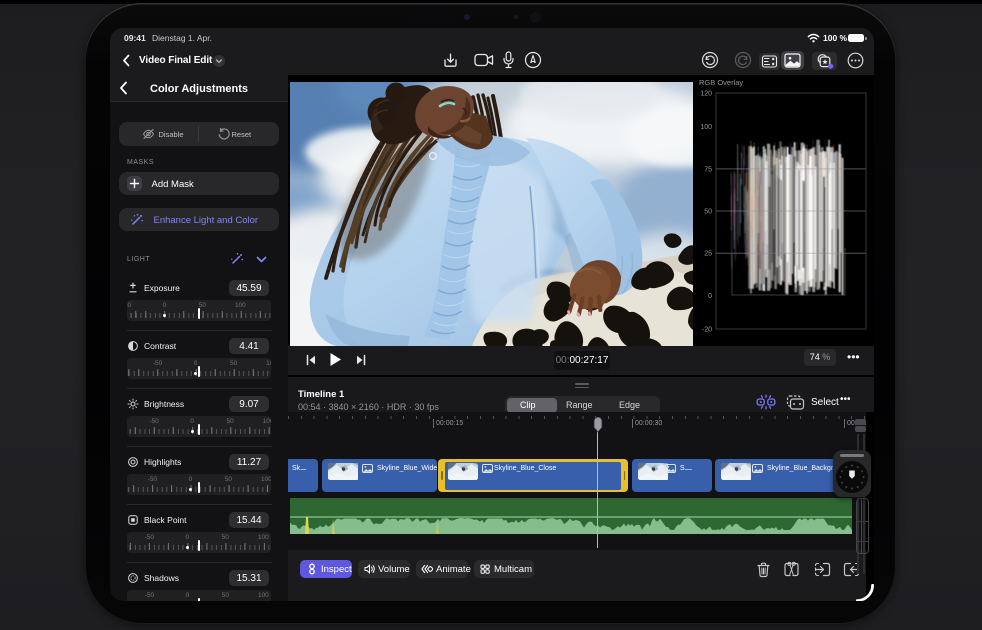 Image resolution: width=982 pixels, height=630 pixels. Describe the element at coordinates (721, 82) in the screenshot. I see `svg-text: RGB Overlay` at that location.